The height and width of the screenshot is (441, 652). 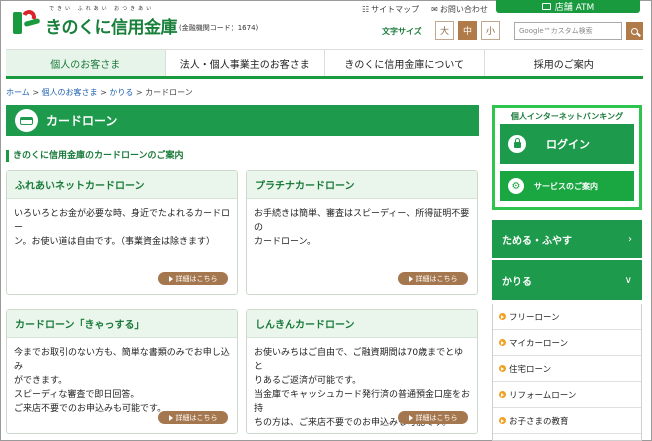 I want to click on card-icon, so click(x=26, y=120).